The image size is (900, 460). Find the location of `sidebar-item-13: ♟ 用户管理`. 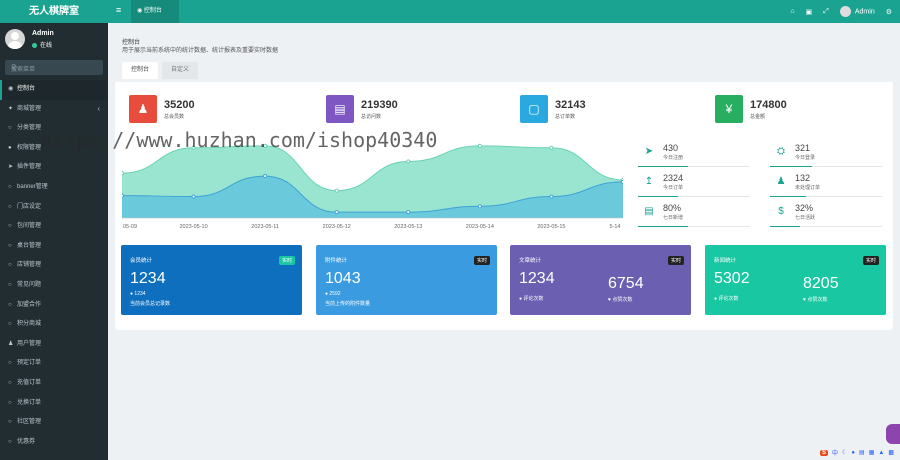

sidebar-item-13: ♟ 用户管理 is located at coordinates (54, 345).